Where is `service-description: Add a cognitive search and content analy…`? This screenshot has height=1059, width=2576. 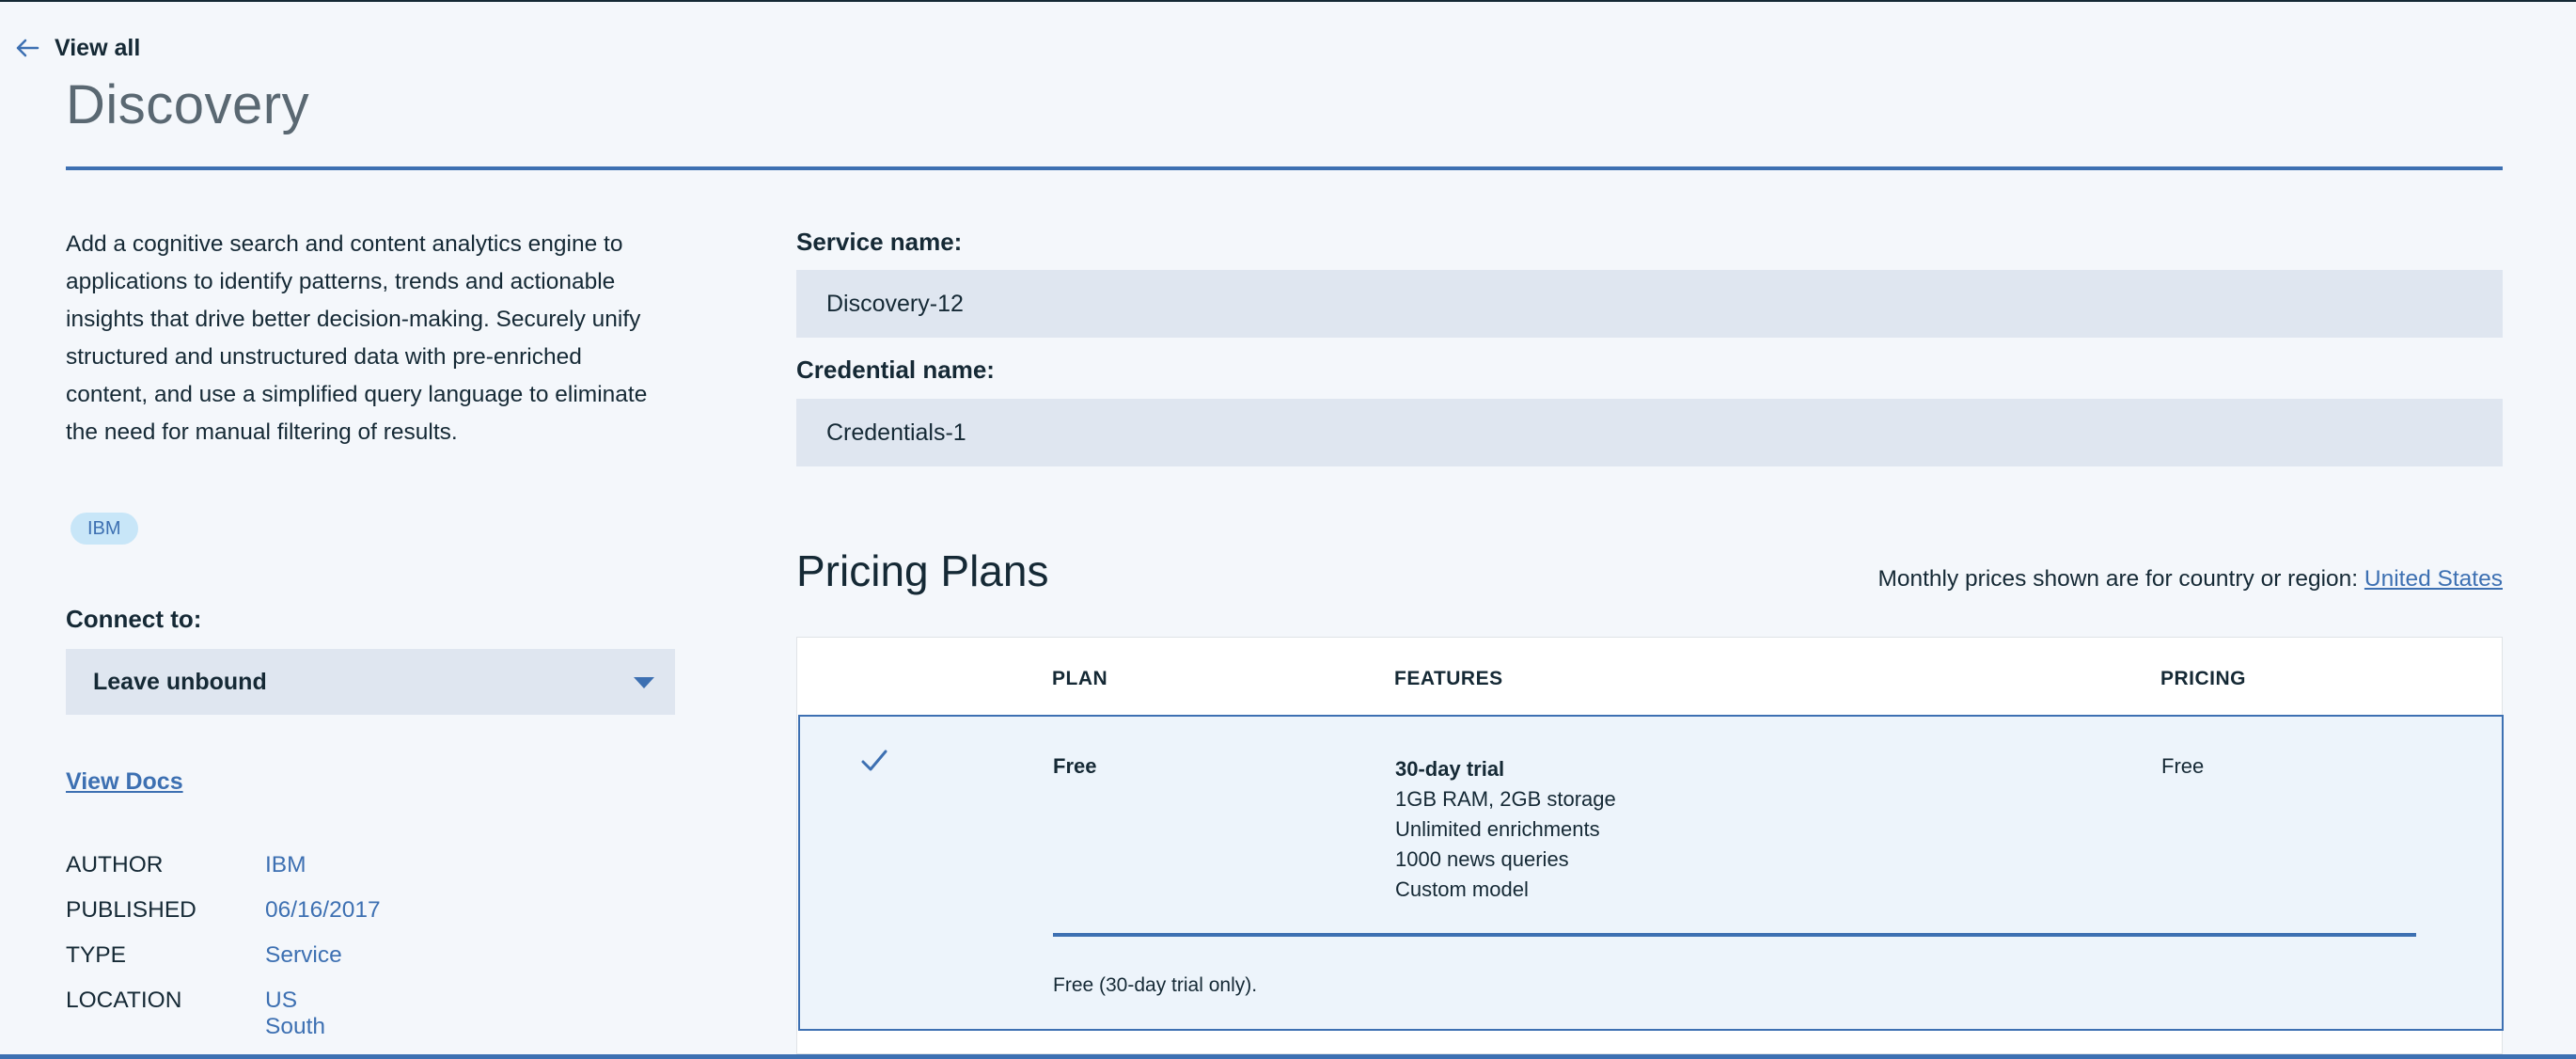
service-description: Add a cognitive search and content analy… is located at coordinates (357, 338).